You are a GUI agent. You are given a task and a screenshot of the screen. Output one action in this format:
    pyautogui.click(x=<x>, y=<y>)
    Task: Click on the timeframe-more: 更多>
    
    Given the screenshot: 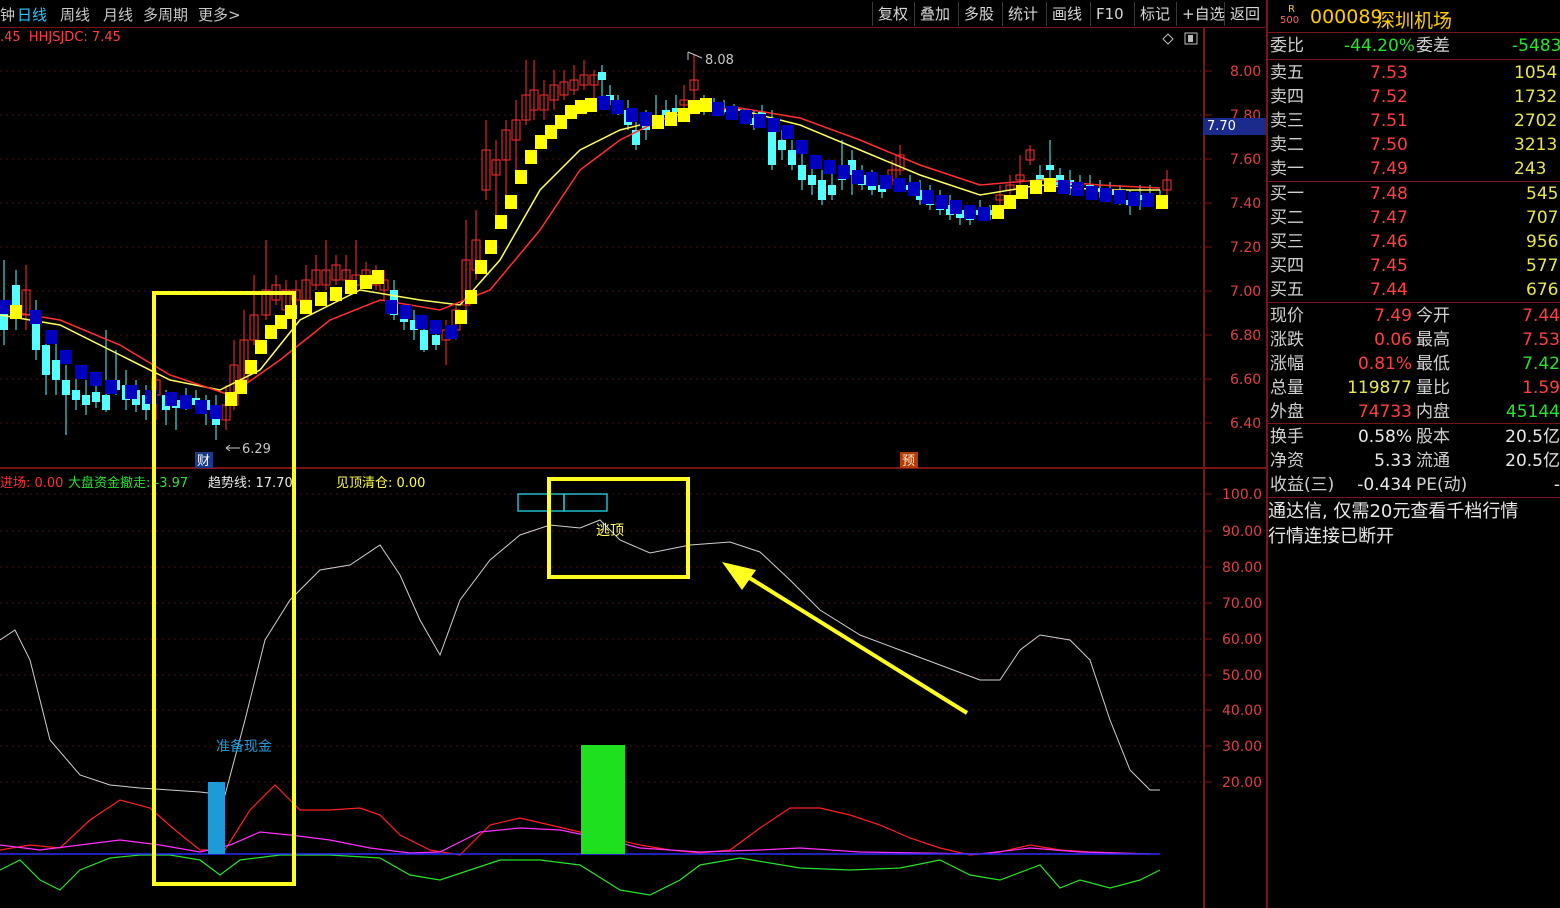 What is the action you would take?
    pyautogui.click(x=219, y=14)
    